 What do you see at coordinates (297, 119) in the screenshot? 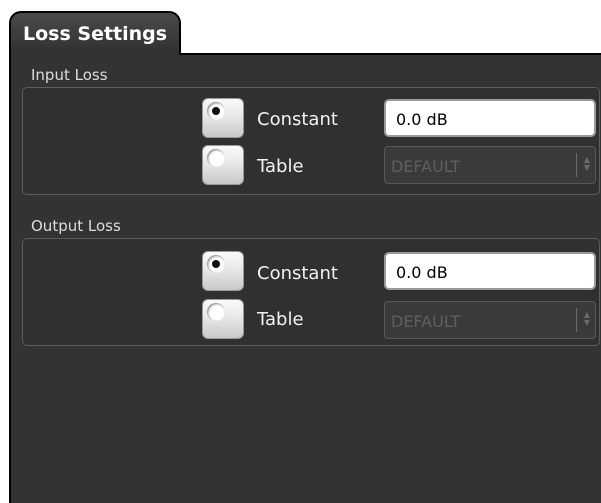
I see `input-constant-label: Constant` at bounding box center [297, 119].